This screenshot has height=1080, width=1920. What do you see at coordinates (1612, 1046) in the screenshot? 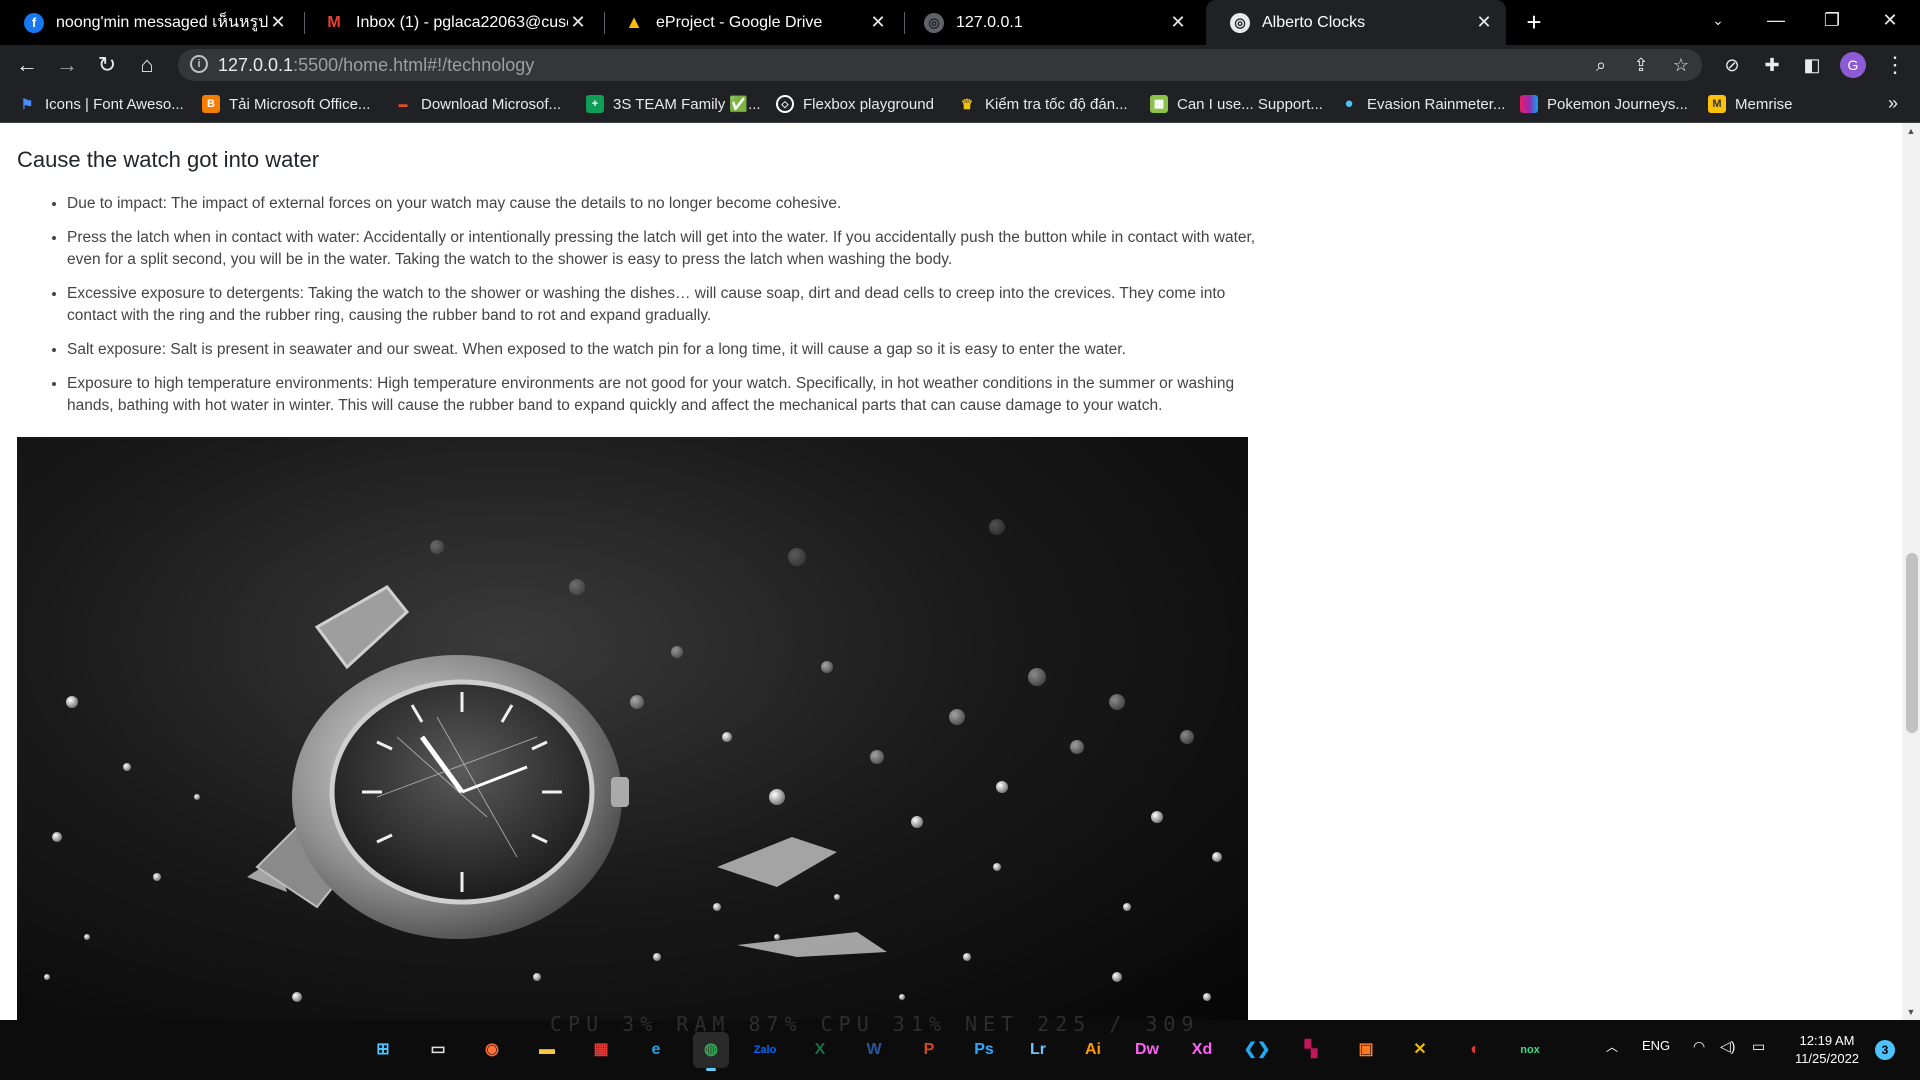
I see `show-hidden-icons-icon: ︿` at bounding box center [1612, 1046].